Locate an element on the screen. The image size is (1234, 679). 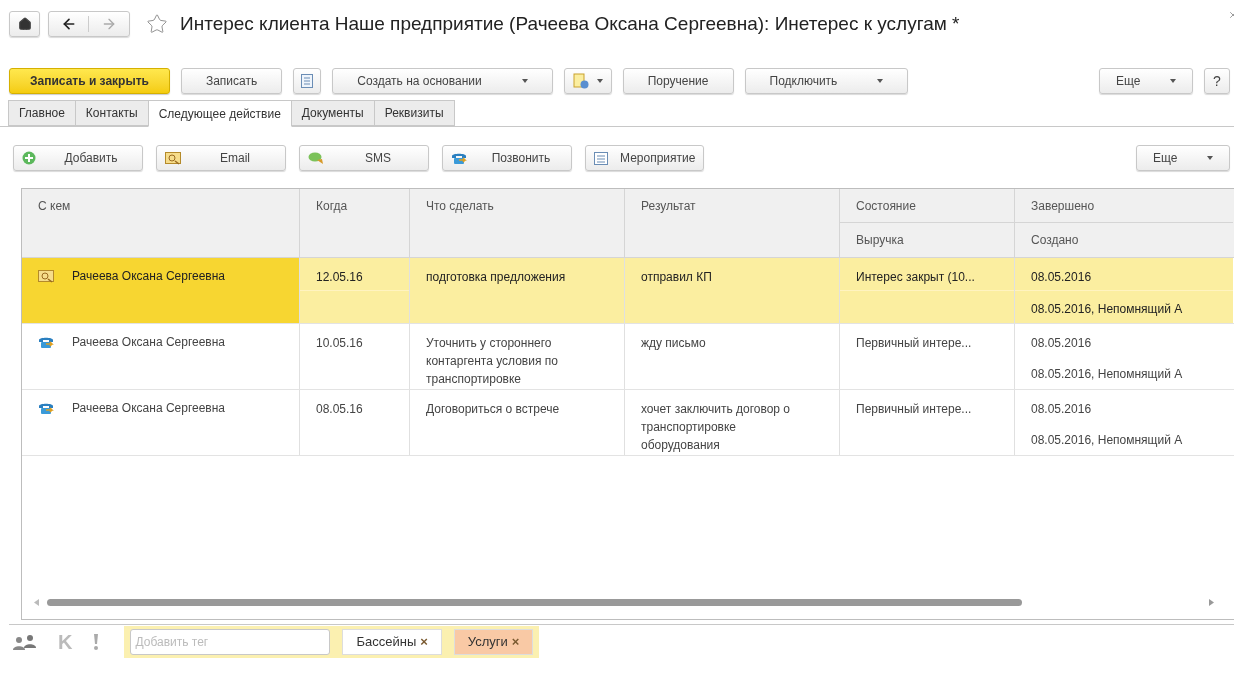
home-icon is located at coordinates (24, 24).